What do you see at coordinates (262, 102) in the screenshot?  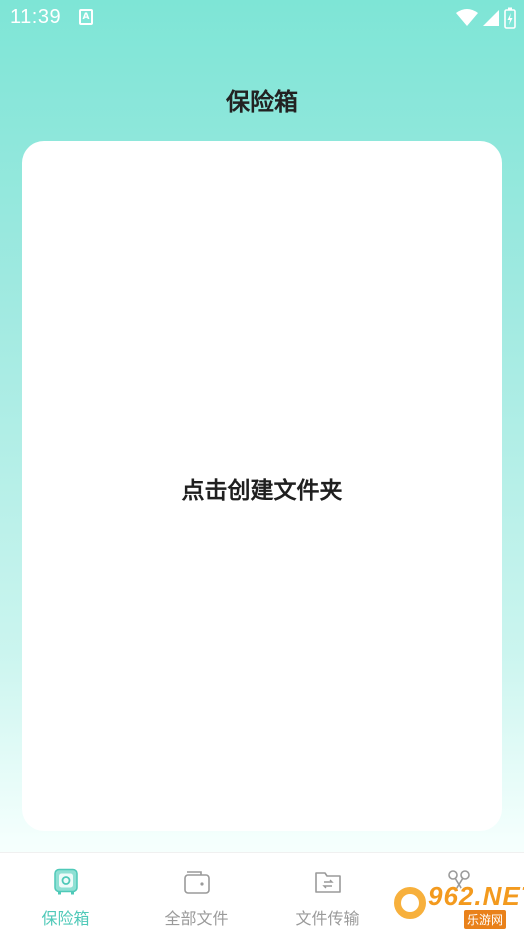 I see `page-title: 保险箱` at bounding box center [262, 102].